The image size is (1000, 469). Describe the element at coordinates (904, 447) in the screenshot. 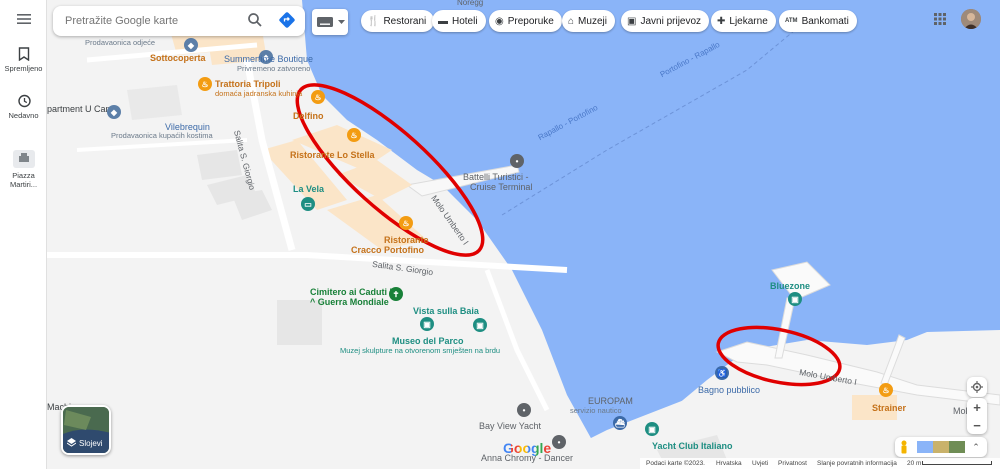

I see `pegman-icon` at that location.